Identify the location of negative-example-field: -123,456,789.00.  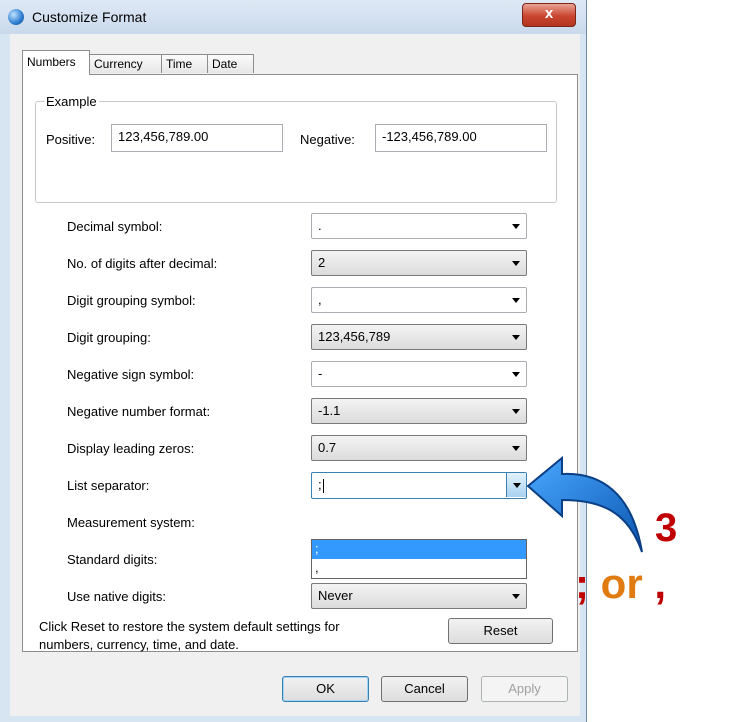
(461, 138).